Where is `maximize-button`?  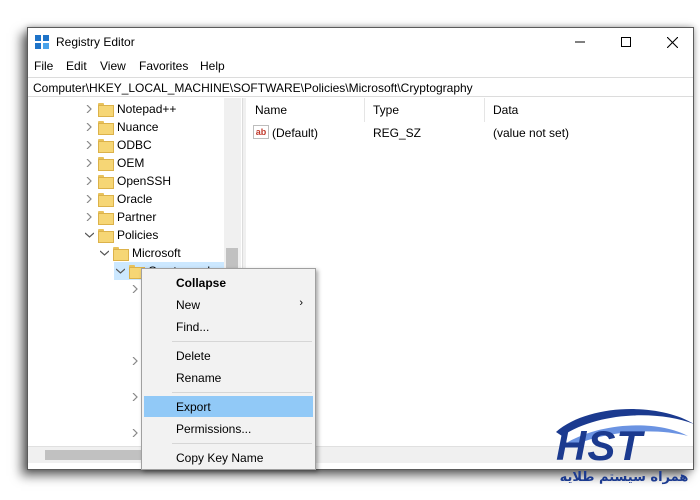
maximize-button is located at coordinates (626, 42).